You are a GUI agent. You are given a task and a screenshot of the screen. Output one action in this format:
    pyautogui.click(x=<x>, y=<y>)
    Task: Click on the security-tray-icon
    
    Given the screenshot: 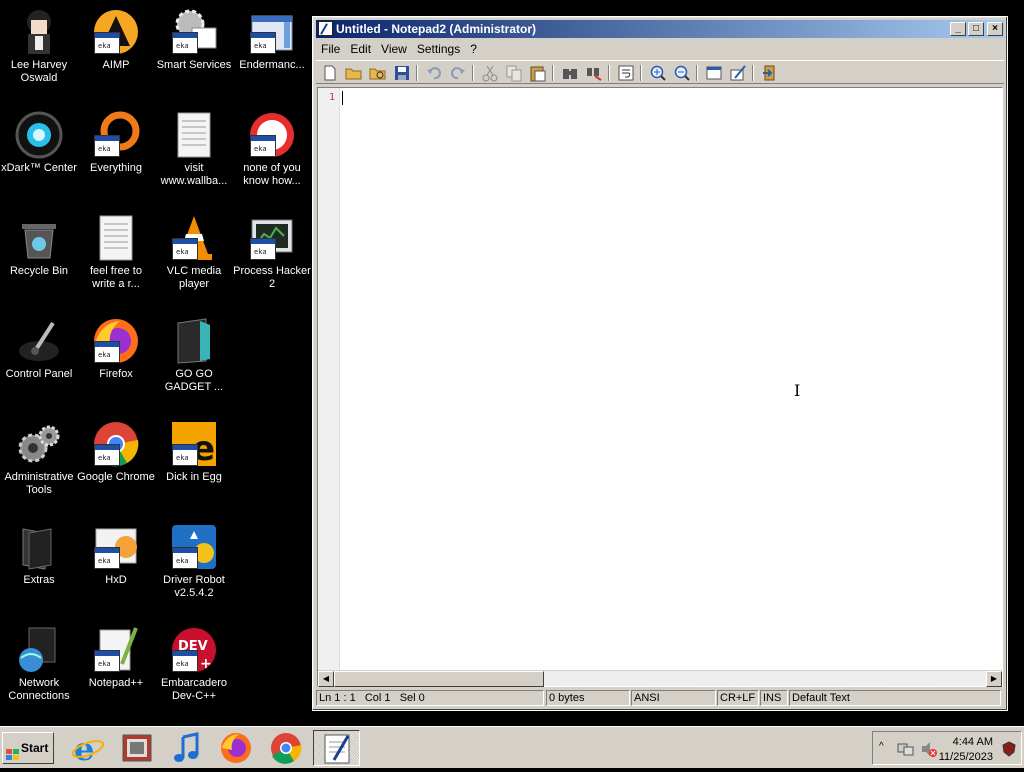 What is the action you would take?
    pyautogui.click(x=1009, y=750)
    